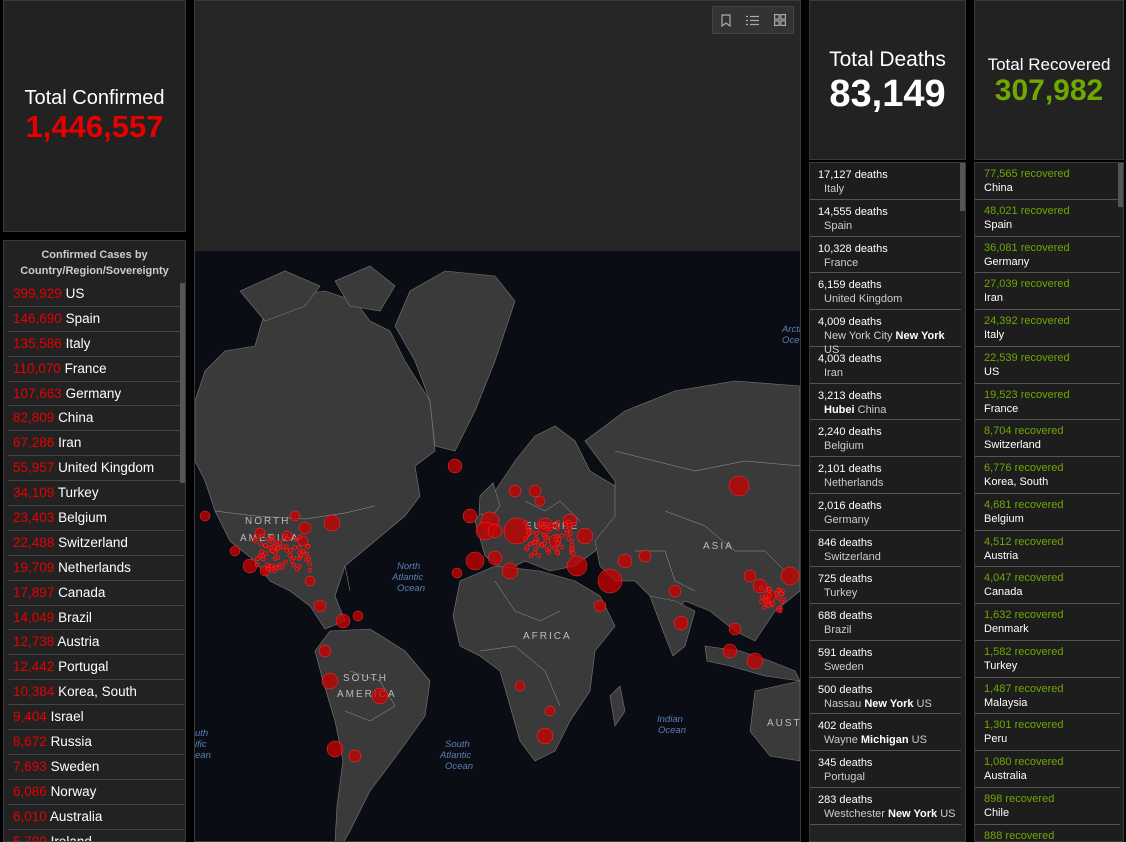 This screenshot has height=842, width=1126. What do you see at coordinates (780, 20) in the screenshot?
I see `basemap-gallery-icon` at bounding box center [780, 20].